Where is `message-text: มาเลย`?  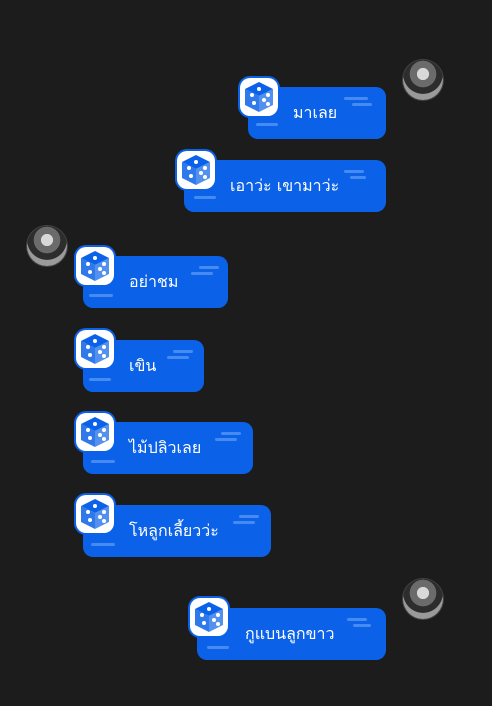 message-text: มาเลย is located at coordinates (315, 112).